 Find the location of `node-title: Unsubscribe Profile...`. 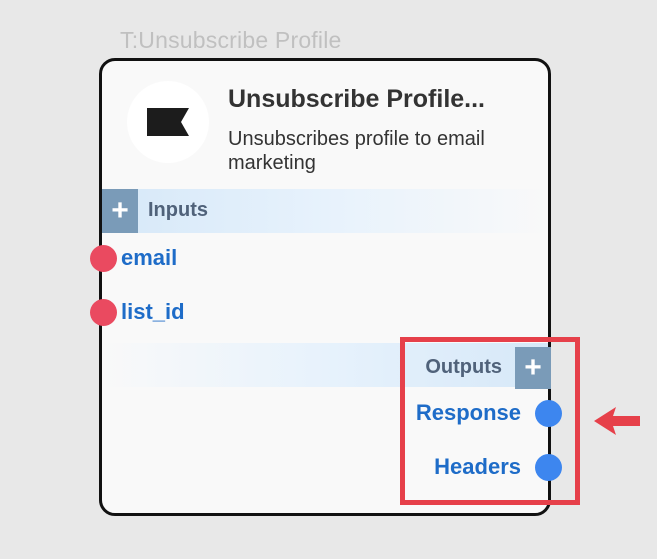

node-title: Unsubscribe Profile... is located at coordinates (357, 99).